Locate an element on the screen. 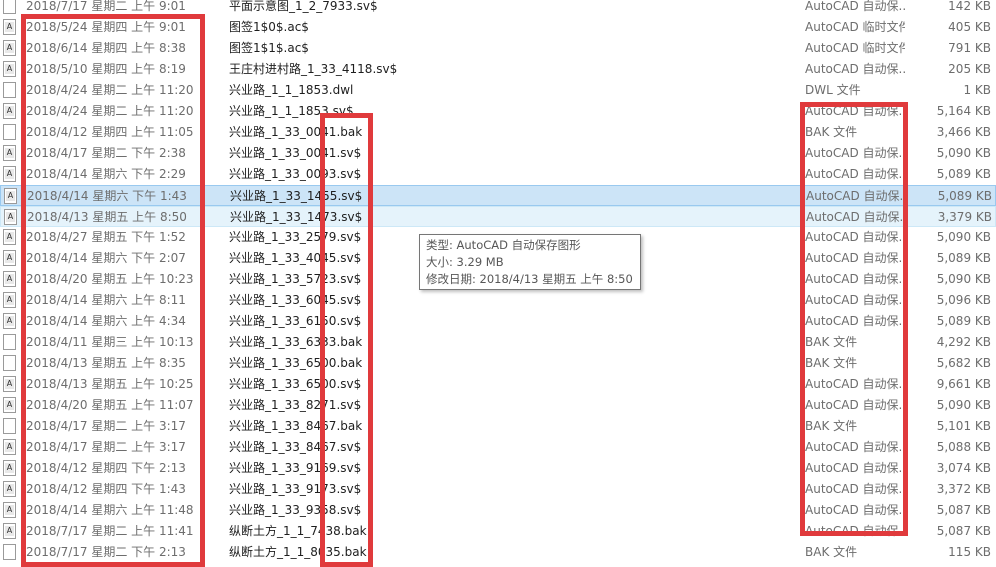  file-name: 兴业路_1_33_8467.bak is located at coordinates (296, 426).